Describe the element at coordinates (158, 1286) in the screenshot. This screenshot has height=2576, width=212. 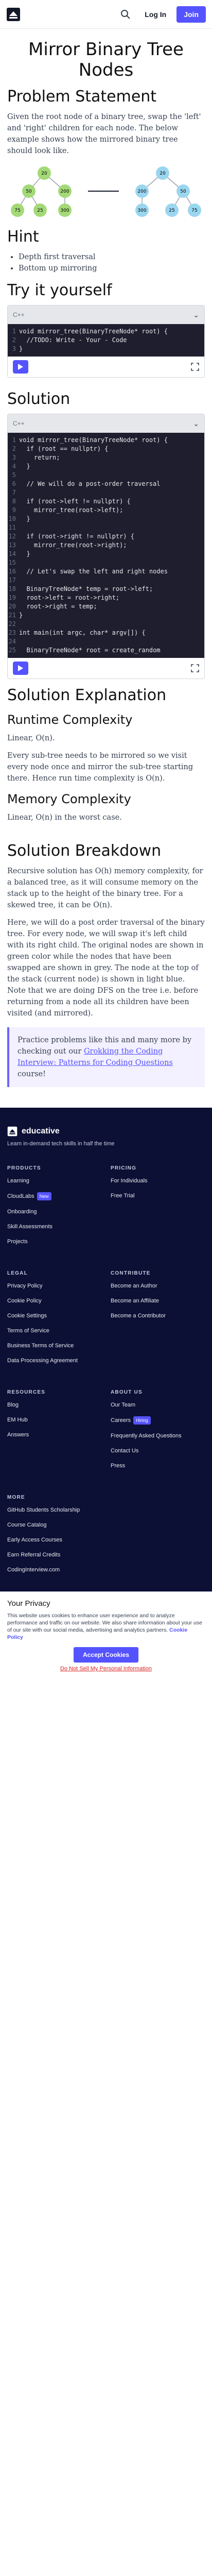
I see `footer-link: Become an Author` at that location.